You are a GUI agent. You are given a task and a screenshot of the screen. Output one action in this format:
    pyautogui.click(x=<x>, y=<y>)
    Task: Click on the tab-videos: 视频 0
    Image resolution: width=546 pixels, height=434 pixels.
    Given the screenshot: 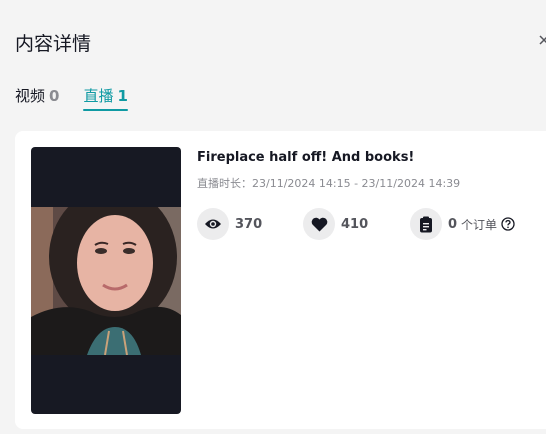 What is the action you would take?
    pyautogui.click(x=37, y=98)
    